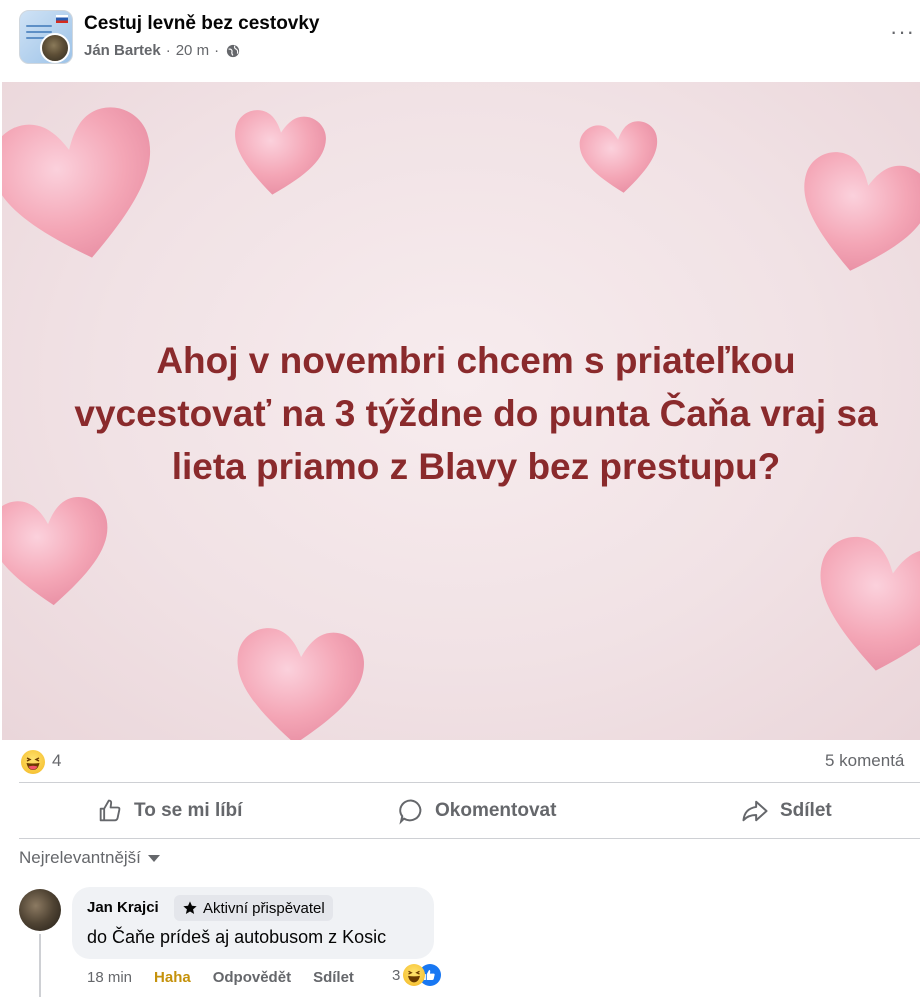  I want to click on post-text-line: Ahoj v novembri chcem s priateľkou, so click(476, 360).